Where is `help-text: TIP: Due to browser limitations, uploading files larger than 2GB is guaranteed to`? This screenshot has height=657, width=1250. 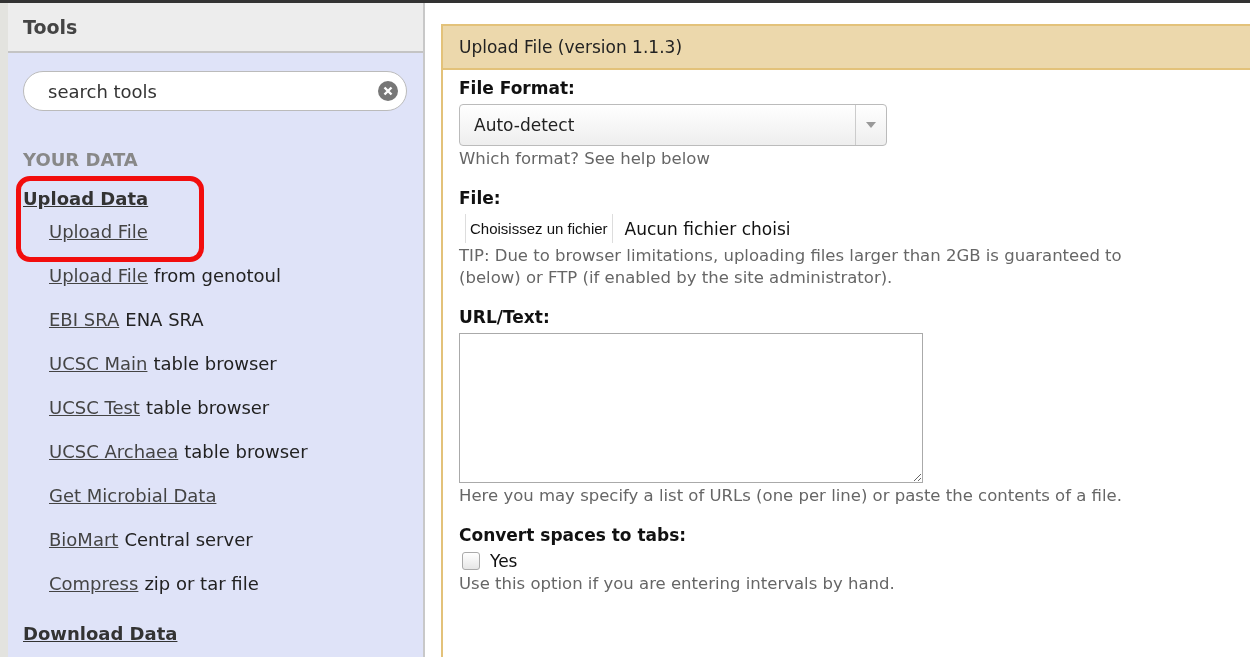 help-text: TIP: Due to browser limitations, uploading files larger than 2GB is guaranteed to is located at coordinates (791, 255).